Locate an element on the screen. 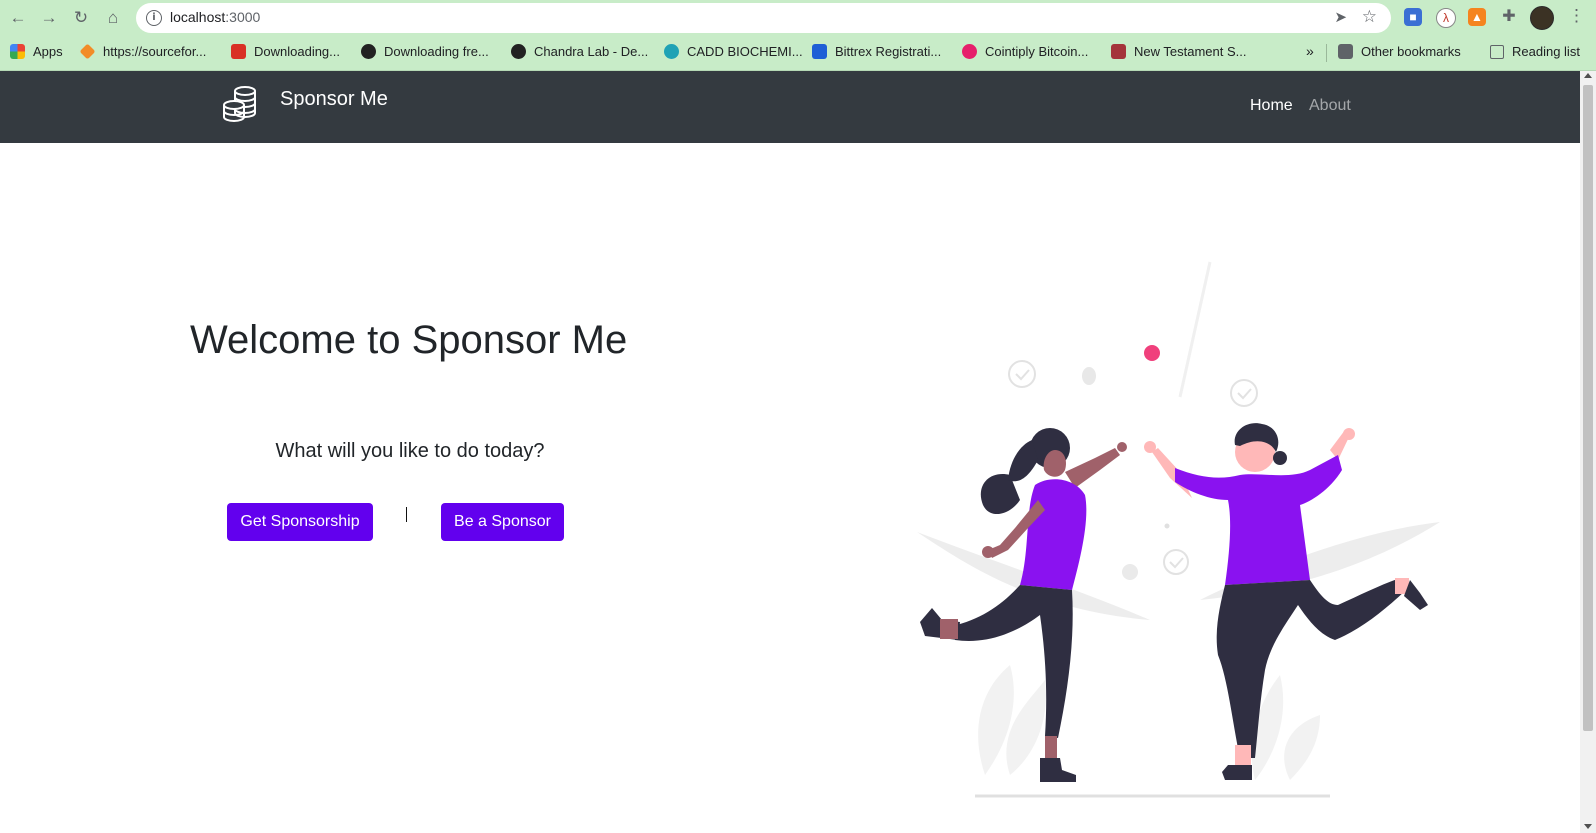 The width and height of the screenshot is (1596, 833). leaf-shape is located at coordinates (1302, 747).